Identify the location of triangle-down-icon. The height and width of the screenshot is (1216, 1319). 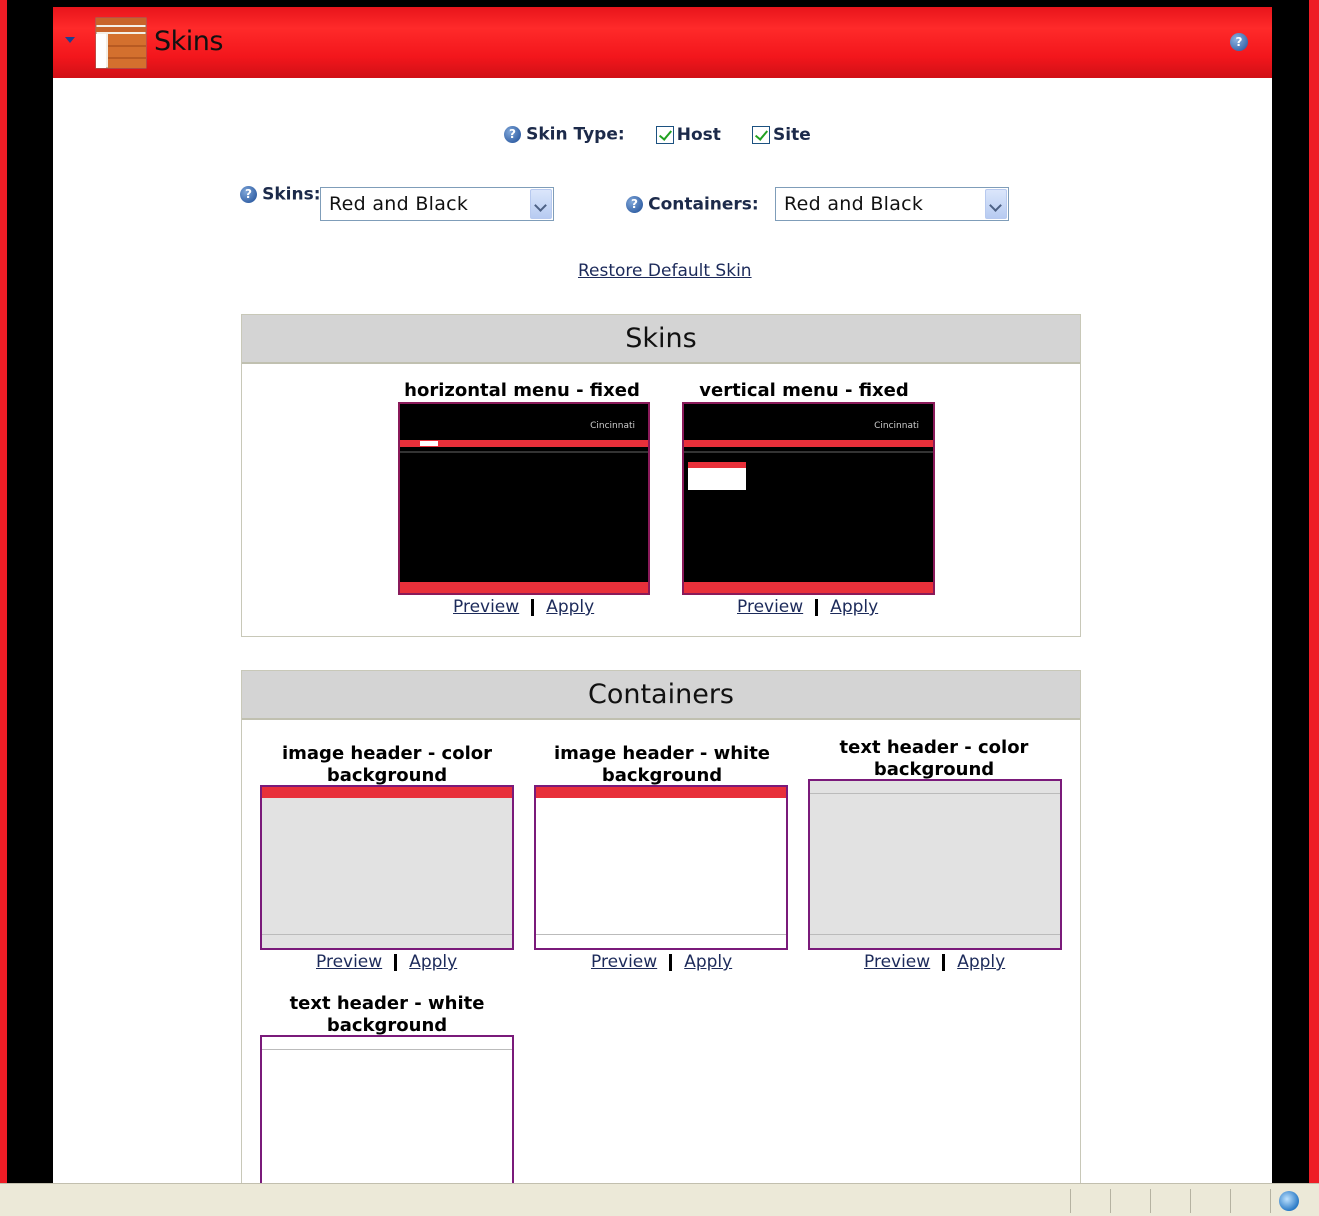
(70, 40).